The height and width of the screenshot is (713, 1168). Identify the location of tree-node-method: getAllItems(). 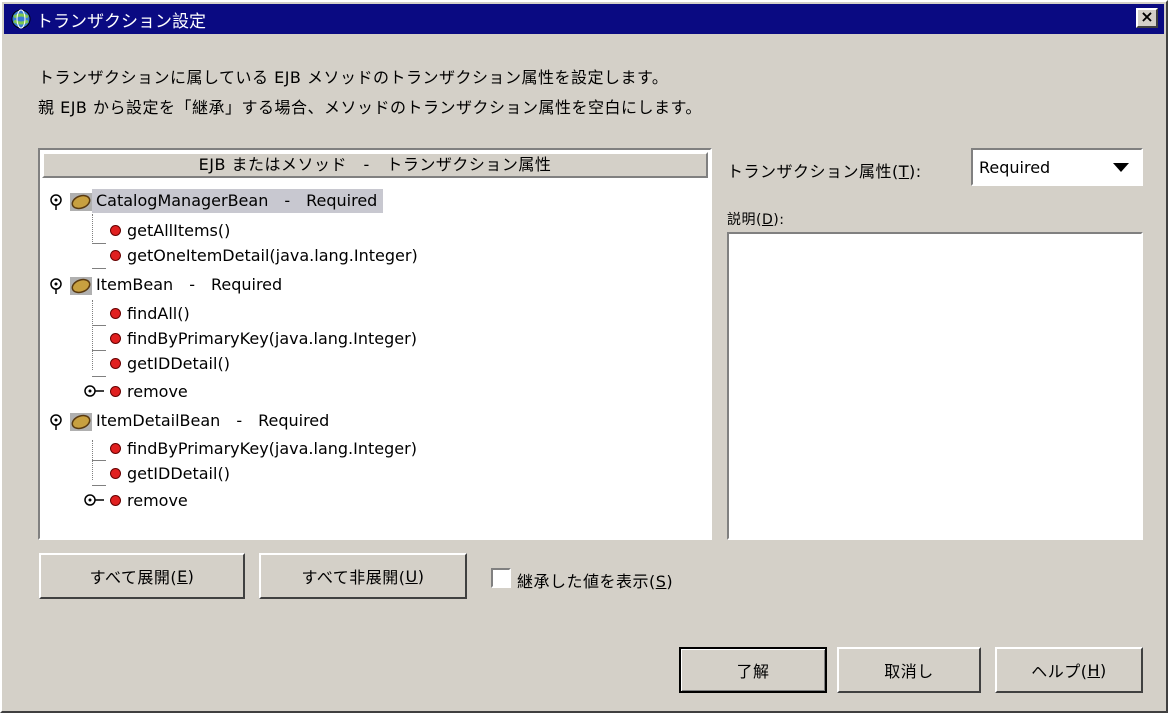
(170, 230).